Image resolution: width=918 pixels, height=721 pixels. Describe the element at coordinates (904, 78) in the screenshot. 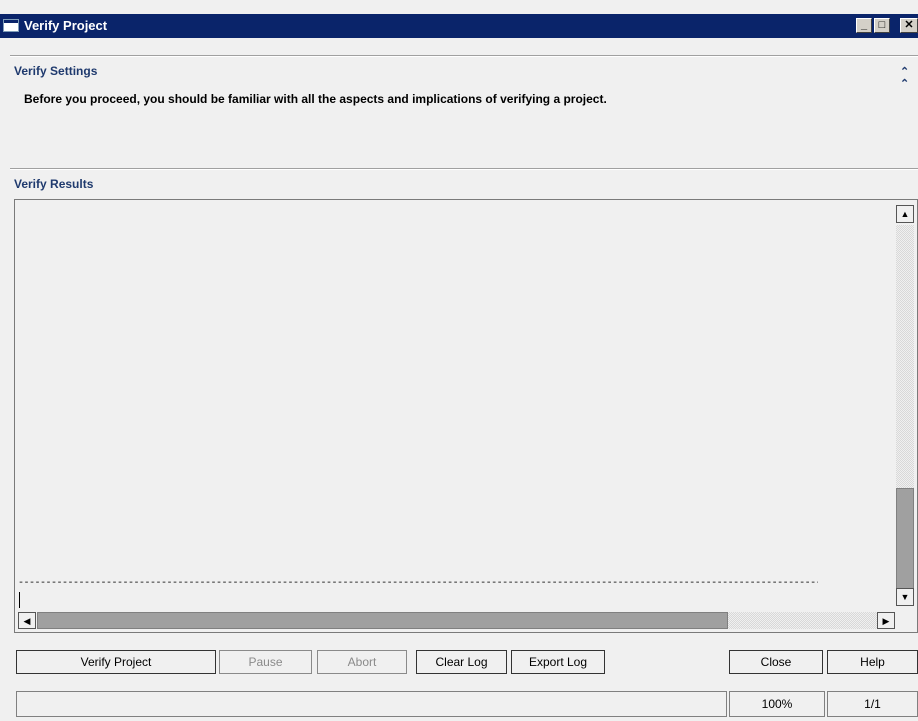

I see `collapse-icon: ⌃ ⌃` at that location.